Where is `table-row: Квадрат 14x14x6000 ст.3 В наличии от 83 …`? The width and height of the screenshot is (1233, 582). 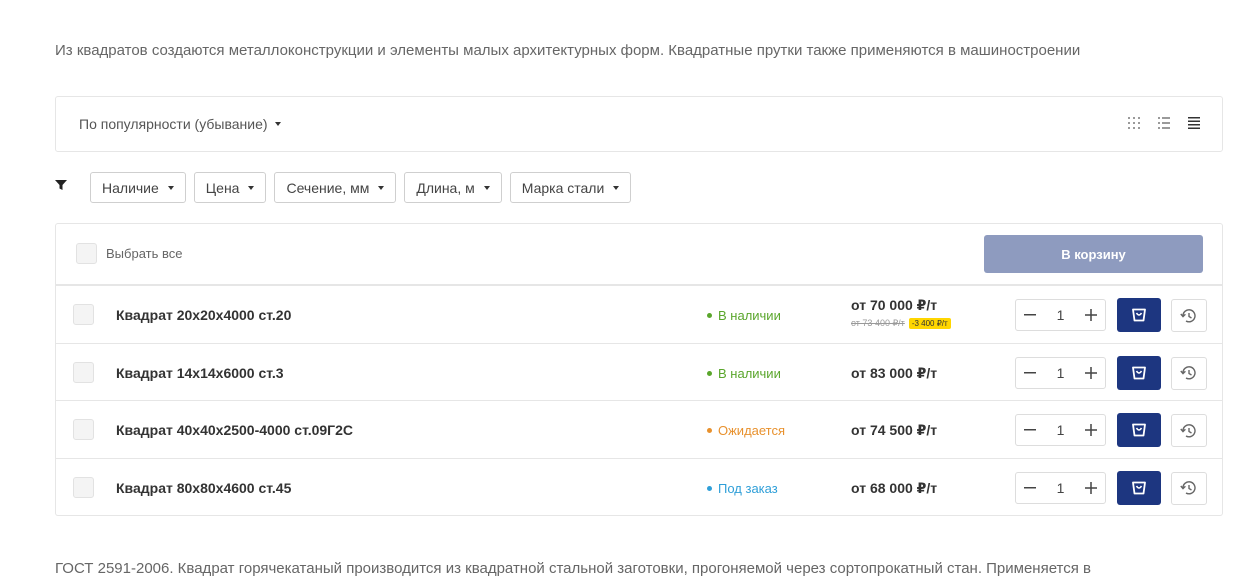
table-row: Квадрат 14x14x6000 ст.3 В наличии от 83 … is located at coordinates (639, 371).